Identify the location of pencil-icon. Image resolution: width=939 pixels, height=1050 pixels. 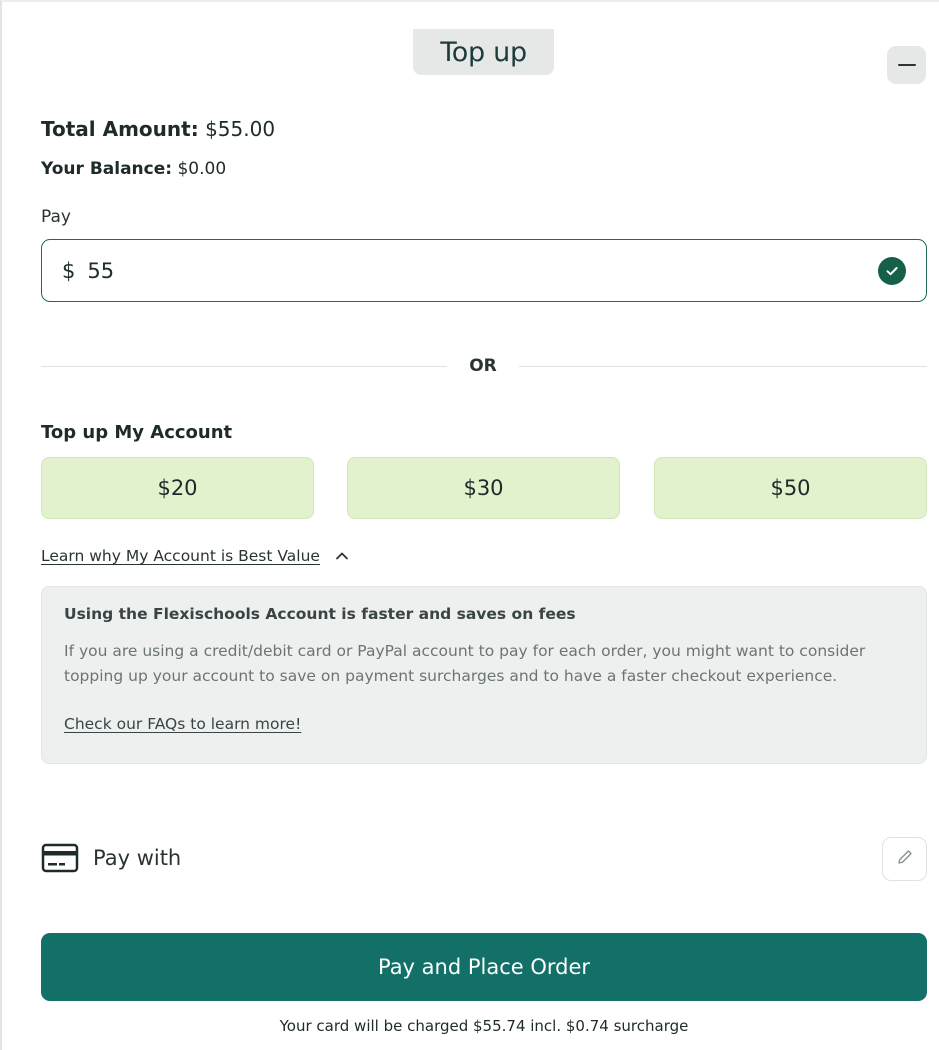
(905, 859).